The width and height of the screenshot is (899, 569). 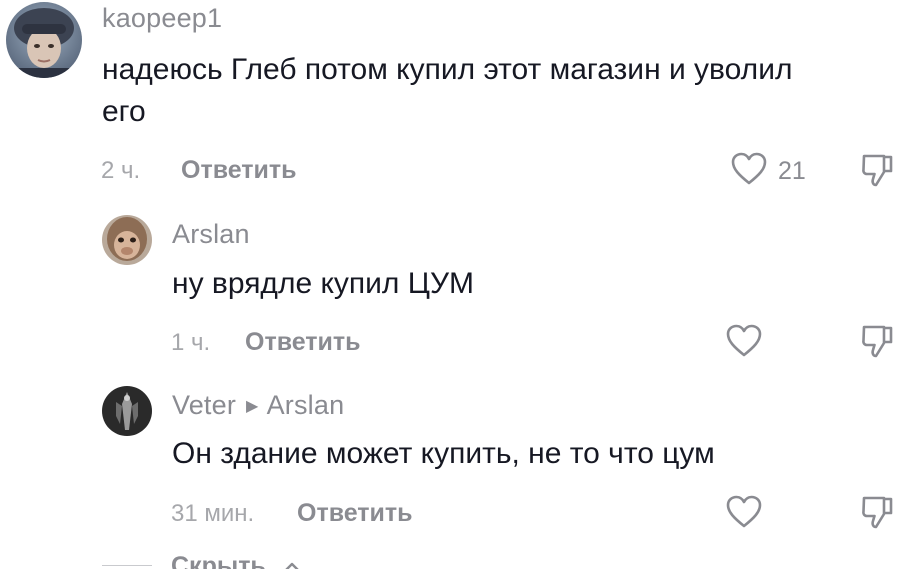 I want to click on comment-time: 31 мин., so click(x=213, y=513).